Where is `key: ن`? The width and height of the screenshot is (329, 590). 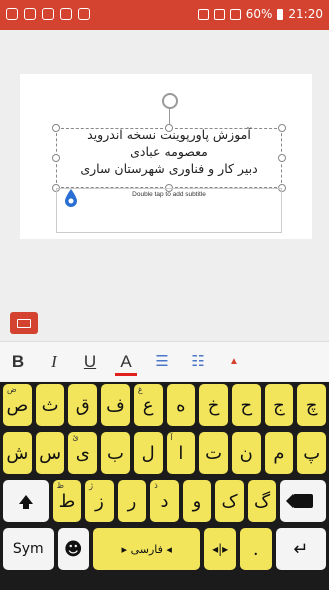
key: ن is located at coordinates (246, 453).